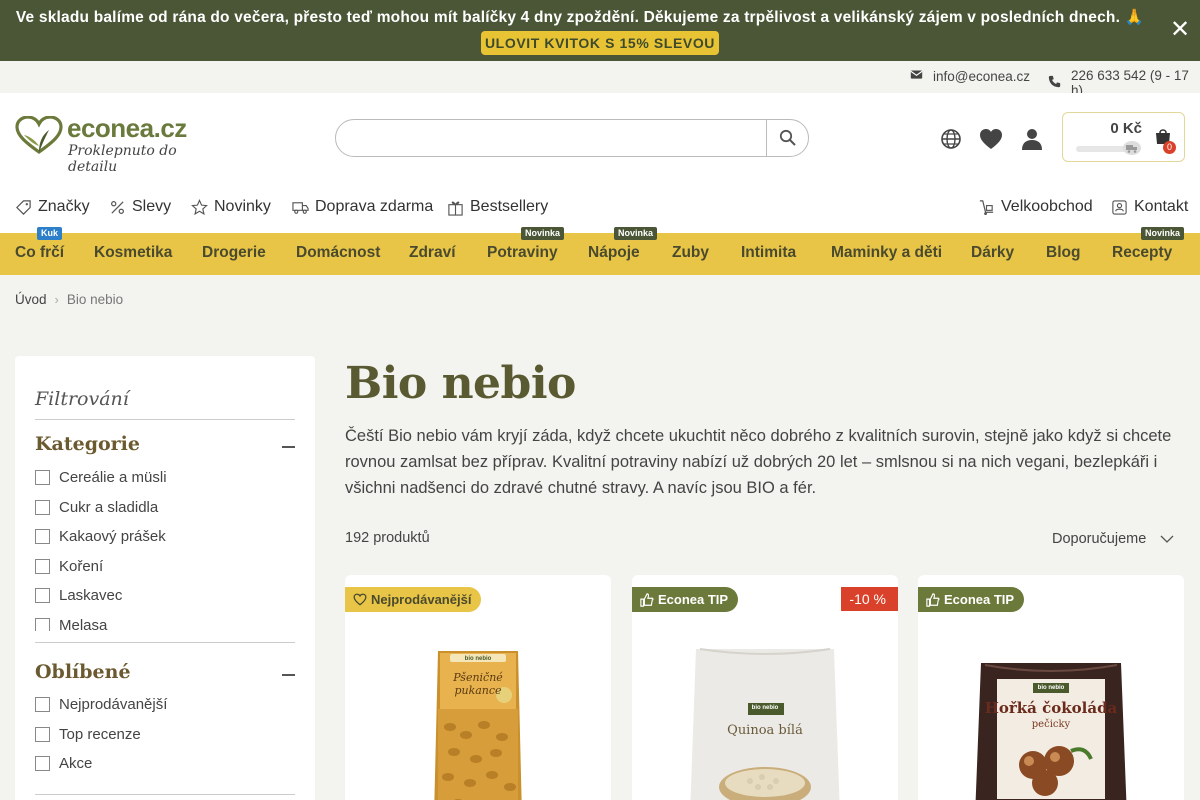  I want to click on heart-outline-icon, so click(360, 599).